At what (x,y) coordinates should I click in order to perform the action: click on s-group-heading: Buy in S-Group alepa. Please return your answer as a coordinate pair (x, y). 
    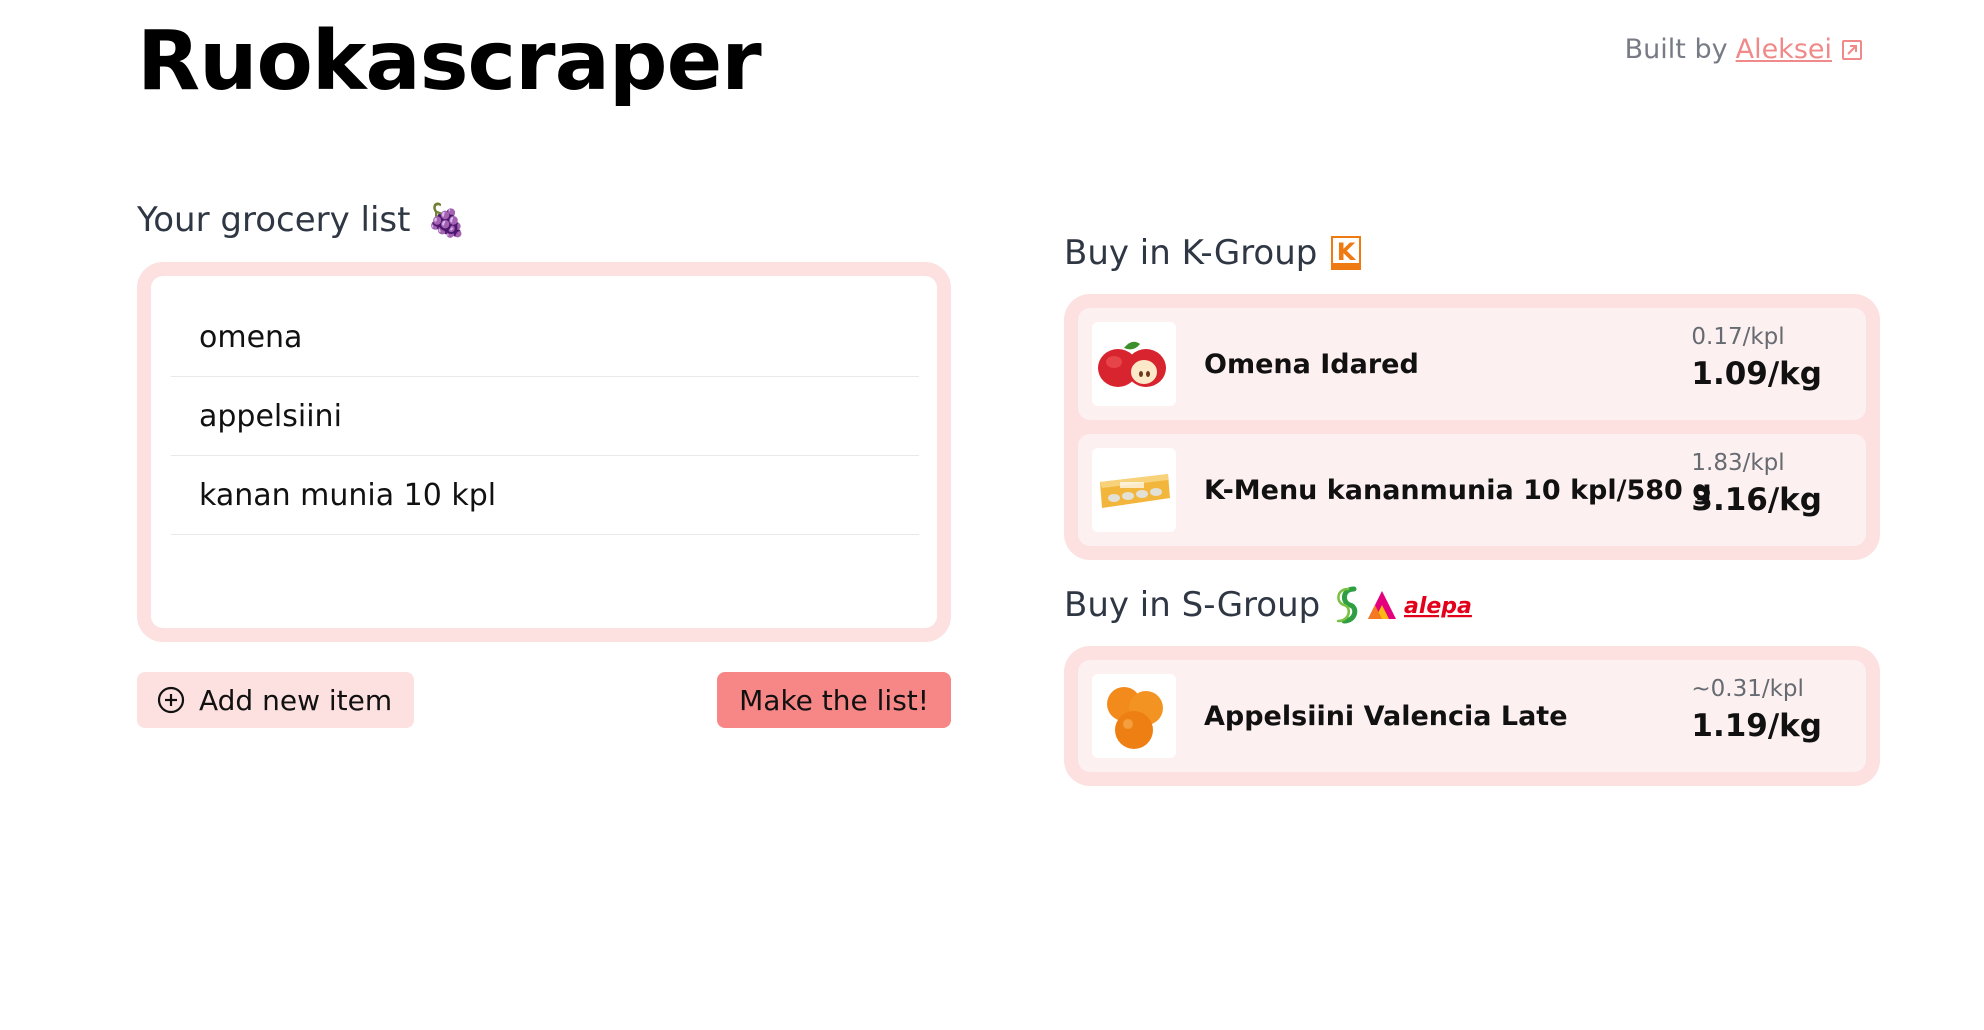
    Looking at the image, I should click on (1472, 605).